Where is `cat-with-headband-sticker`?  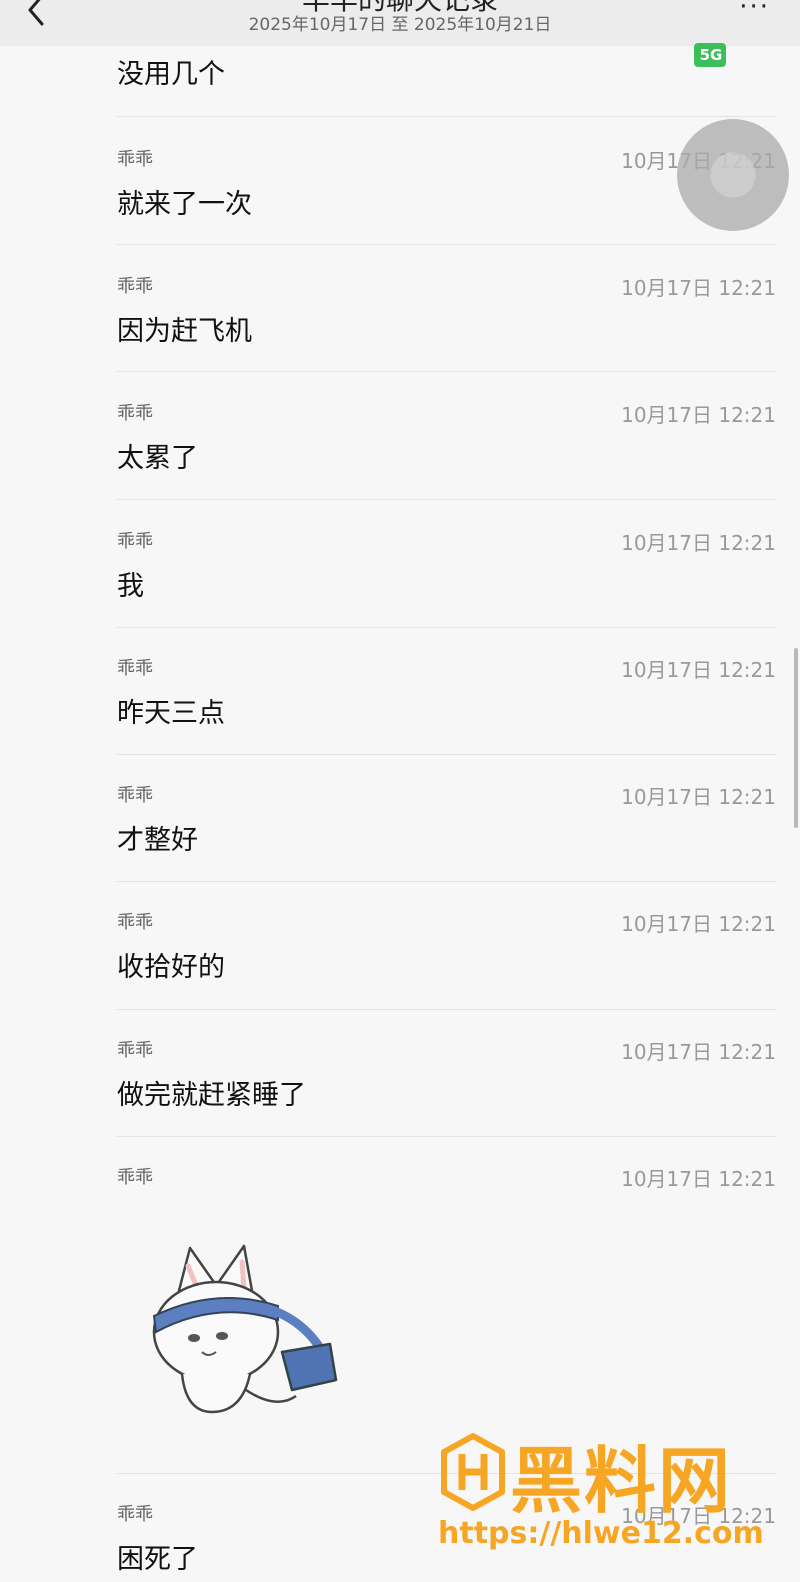 cat-with-headband-sticker is located at coordinates (246, 1330).